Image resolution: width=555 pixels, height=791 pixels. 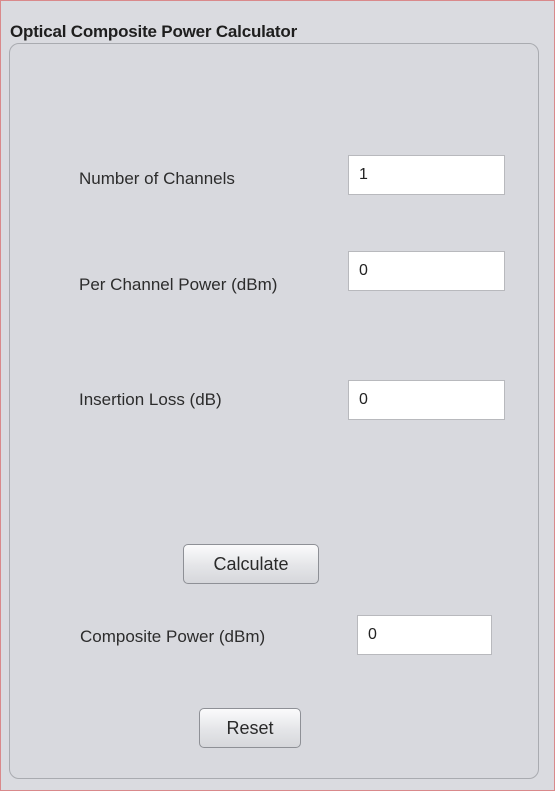 What do you see at coordinates (157, 178) in the screenshot?
I see `channels-label: Number of Channels` at bounding box center [157, 178].